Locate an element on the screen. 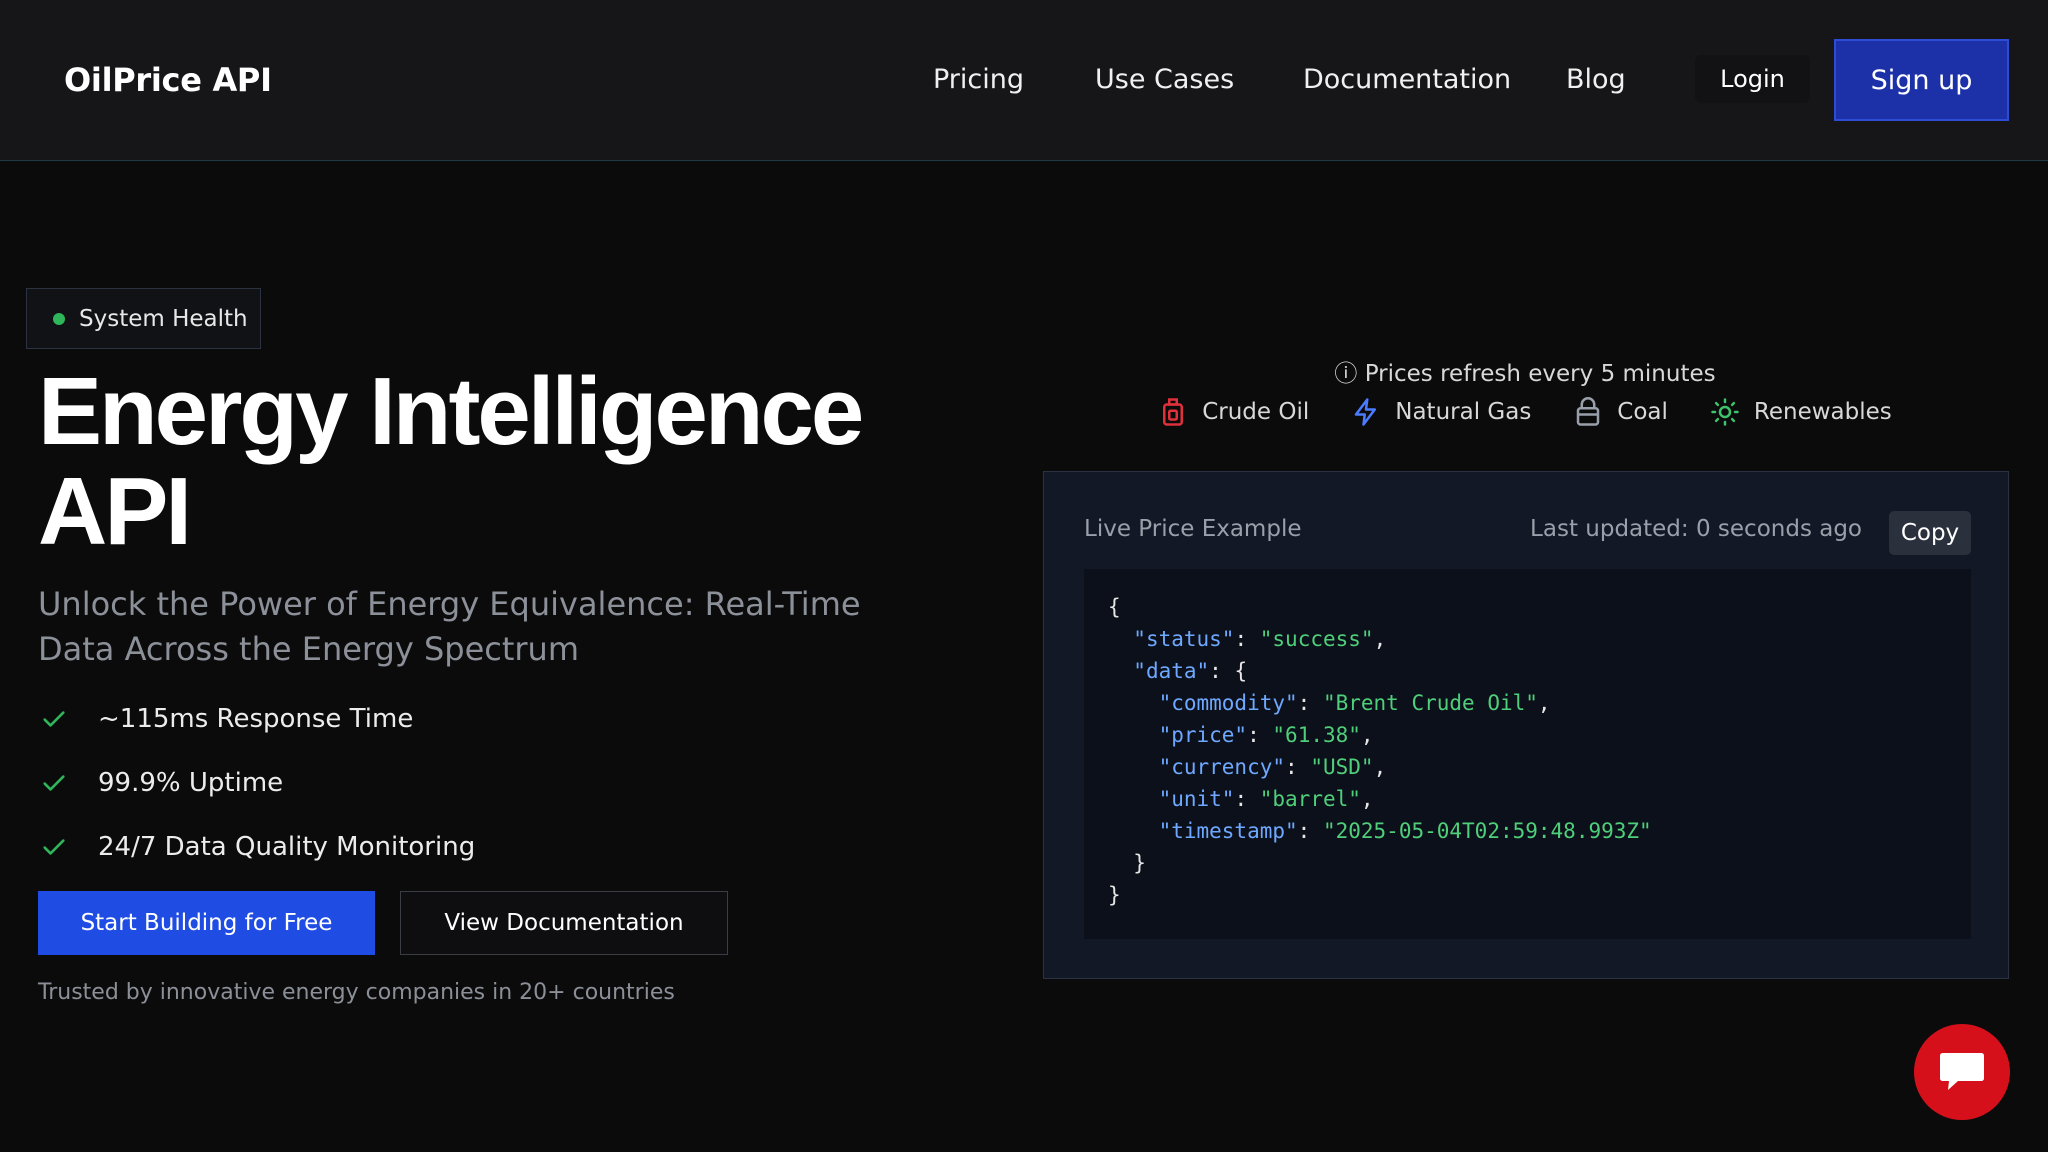  chat-button is located at coordinates (1962, 1072).